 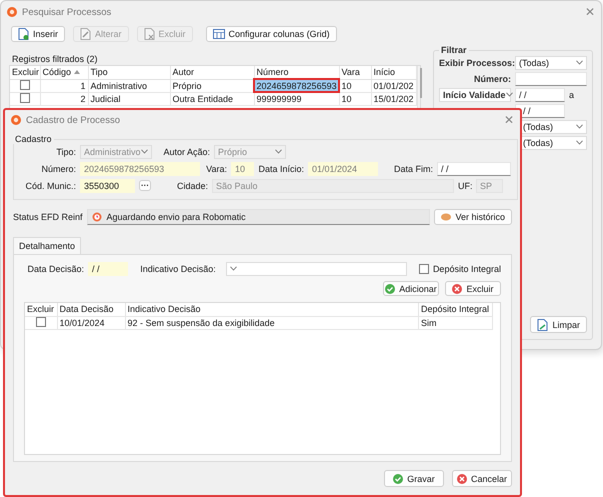 What do you see at coordinates (55, 269) in the screenshot?
I see `field-label: Data Decisão:` at bounding box center [55, 269].